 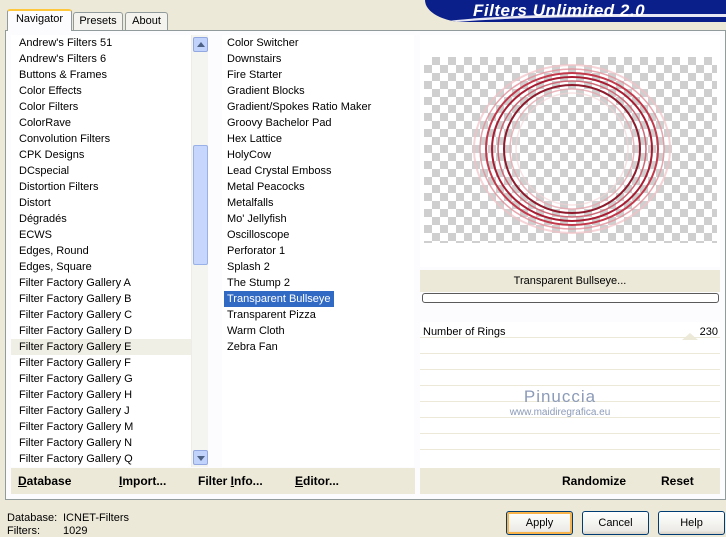 What do you see at coordinates (101, 379) in the screenshot?
I see `category-item: Filter Factory Gallery G` at bounding box center [101, 379].